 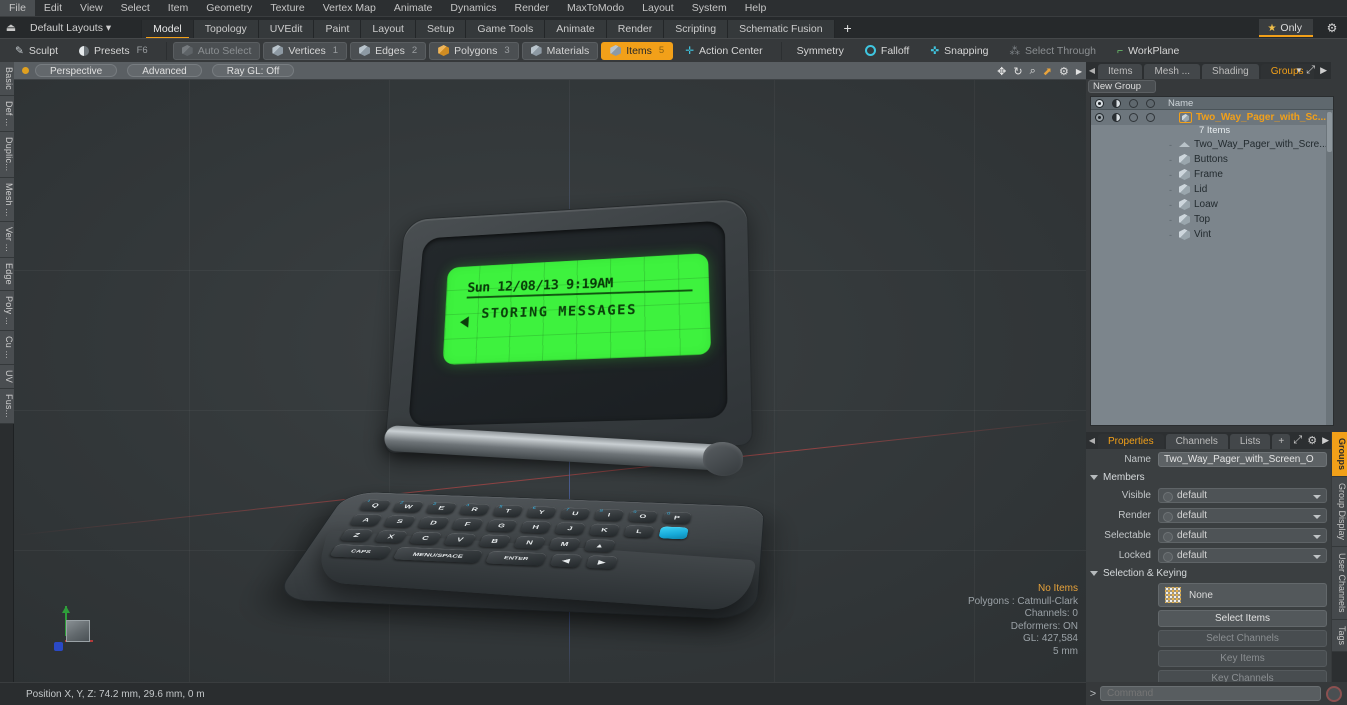 What do you see at coordinates (1286, 28) in the screenshot?
I see `only-button: ★ Only` at bounding box center [1286, 28].